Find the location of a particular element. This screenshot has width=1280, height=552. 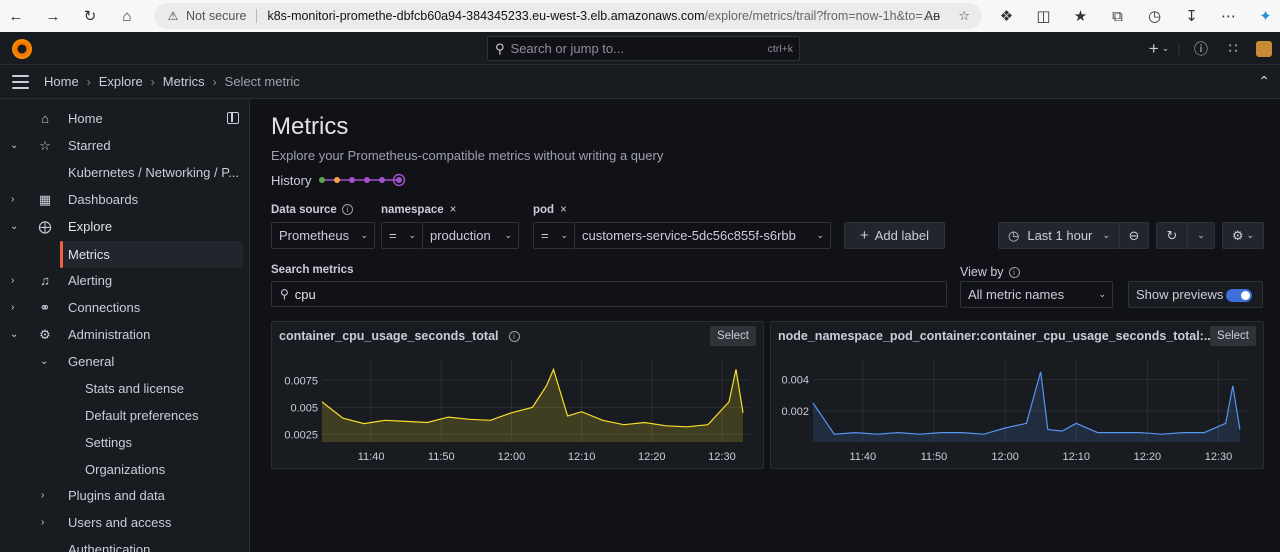

sidebar-item-stats-and-license: Stats and license is located at coordinates (124, 388).